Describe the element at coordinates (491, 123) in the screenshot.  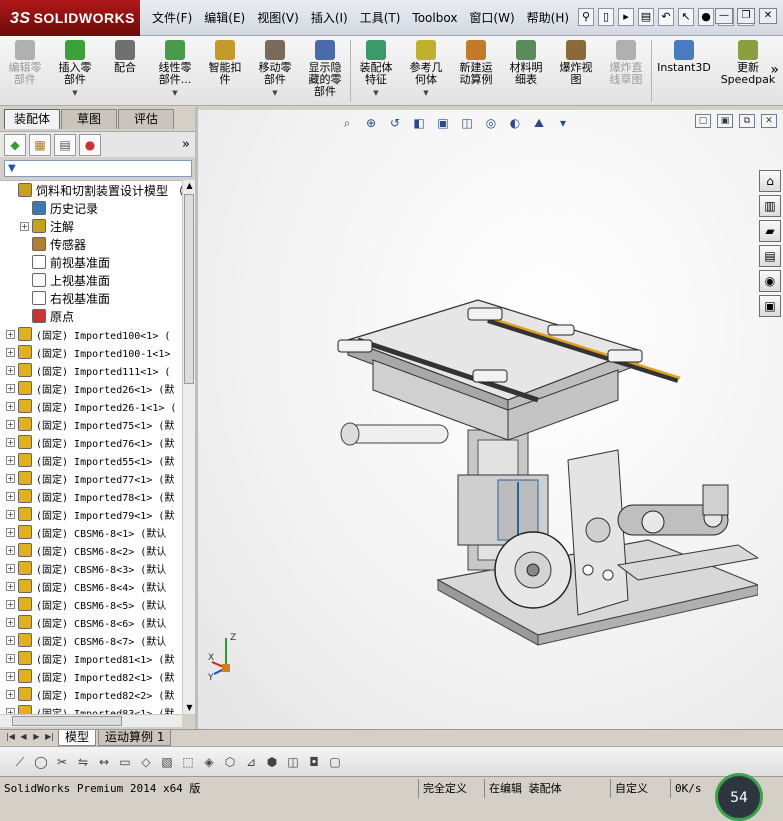
I see `hide-show-icon: ◎` at that location.